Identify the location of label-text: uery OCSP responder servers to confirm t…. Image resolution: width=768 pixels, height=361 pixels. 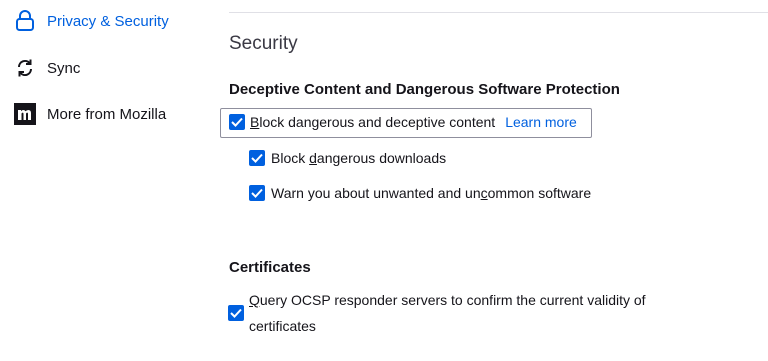
(452, 300).